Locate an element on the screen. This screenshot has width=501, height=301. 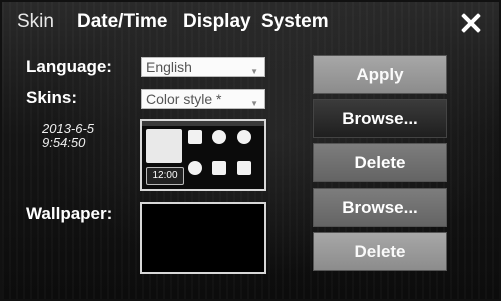
wallpaper-preview is located at coordinates (203, 238).